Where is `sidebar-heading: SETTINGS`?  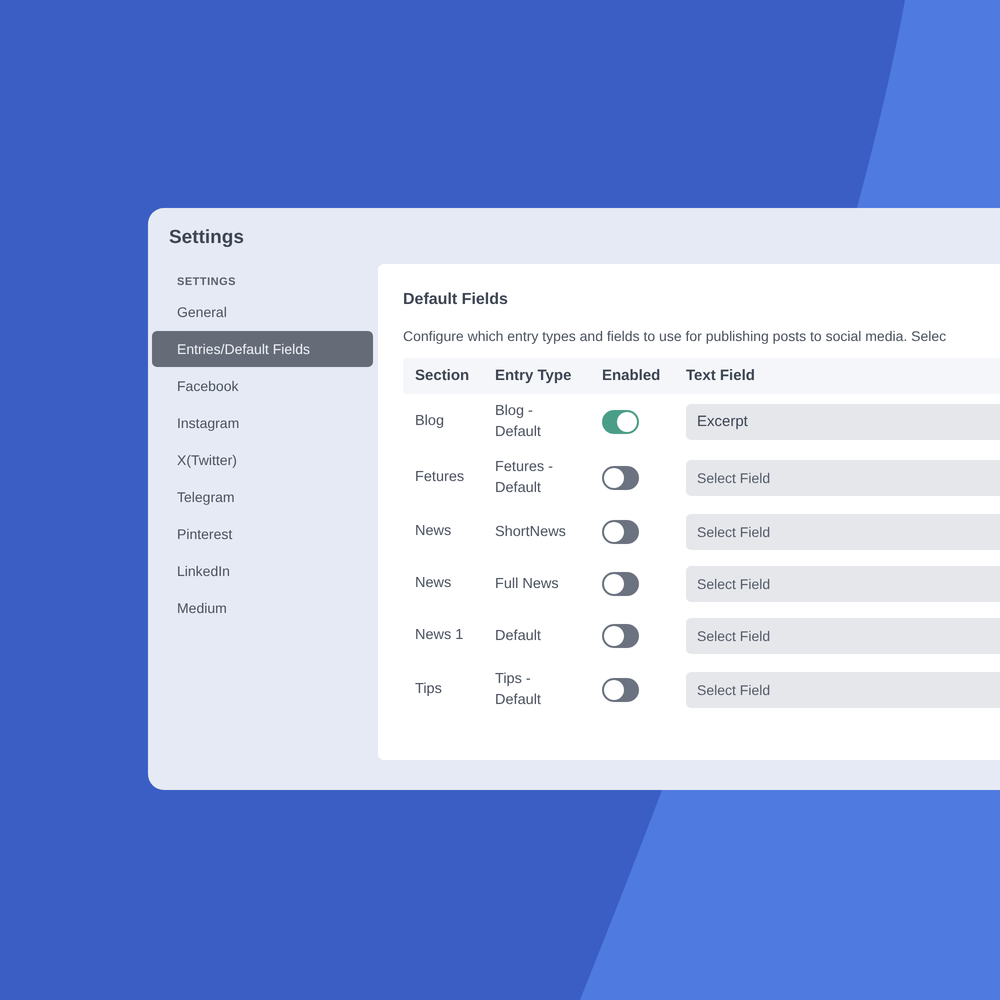
sidebar-heading: SETTINGS is located at coordinates (207, 282).